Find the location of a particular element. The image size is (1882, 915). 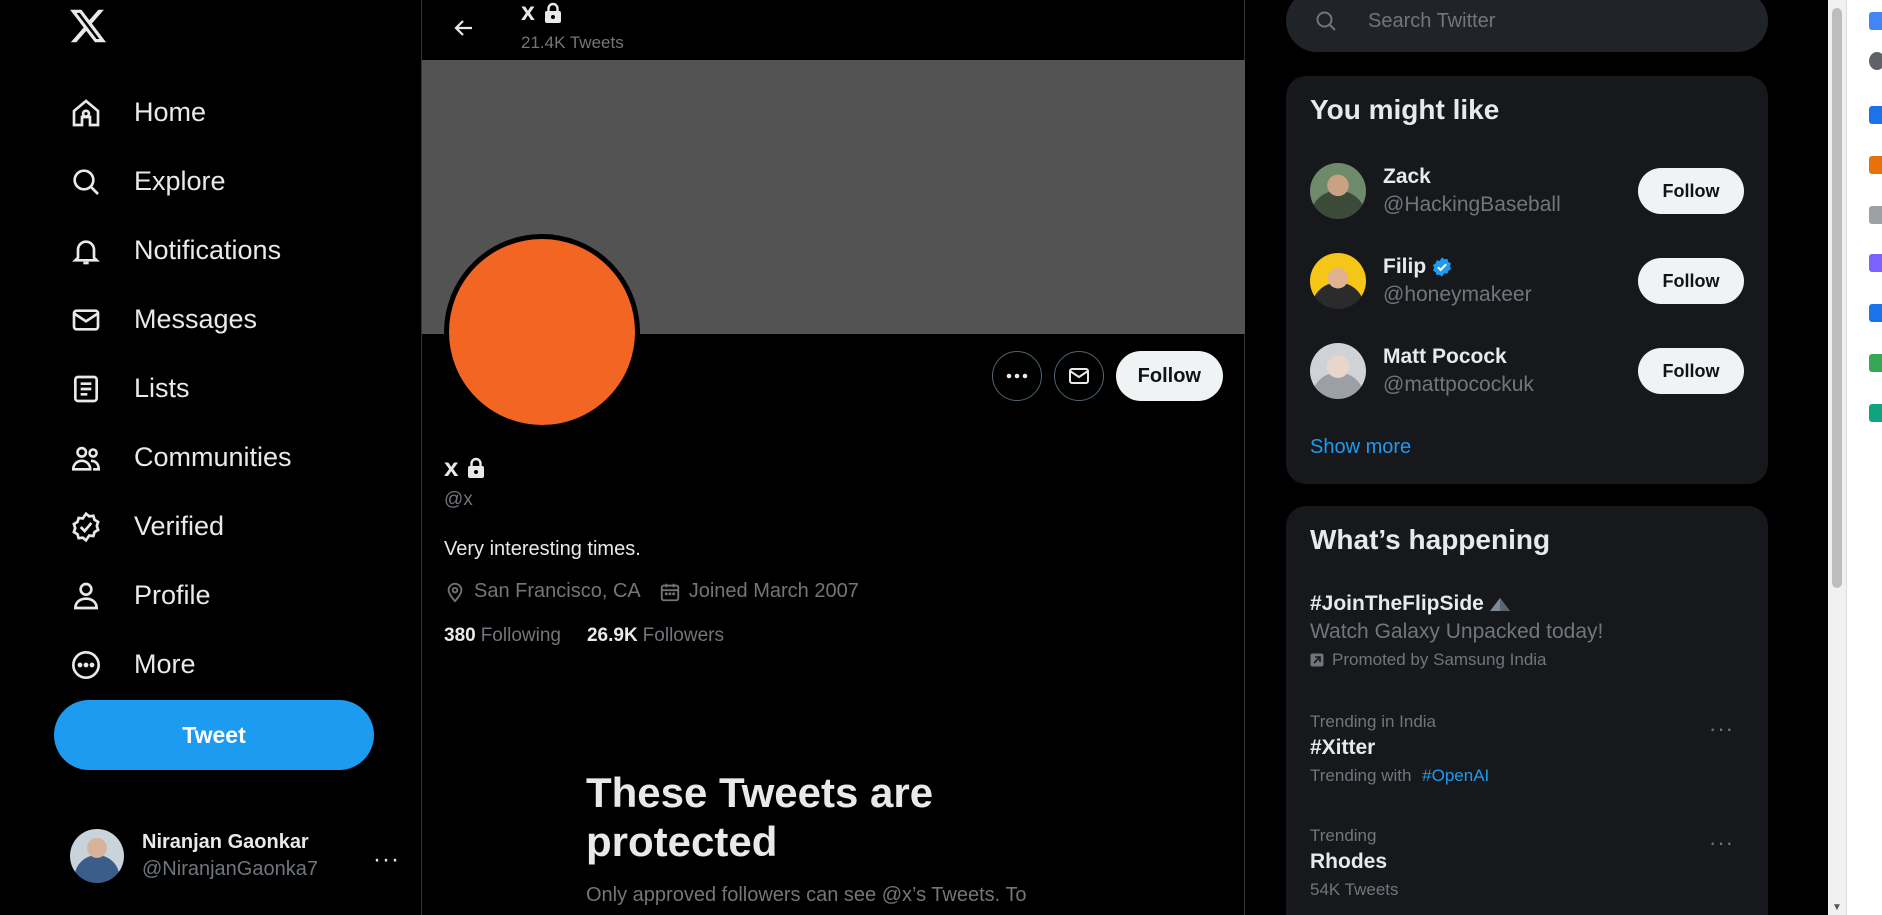

promoted-desc: Watch Galaxy Unpacked today! is located at coordinates (1457, 631).